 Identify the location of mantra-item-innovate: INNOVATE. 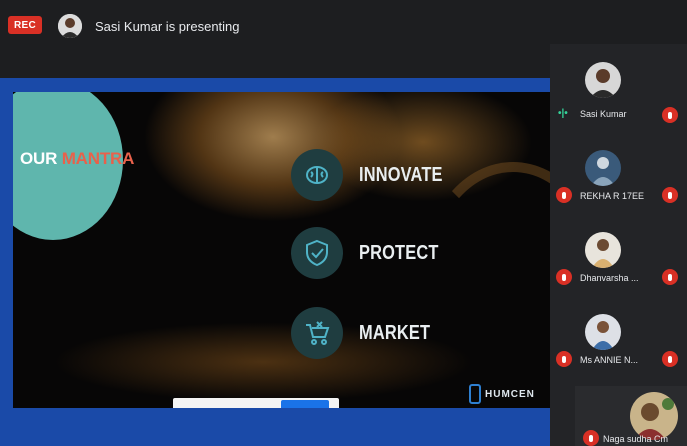
(376, 175).